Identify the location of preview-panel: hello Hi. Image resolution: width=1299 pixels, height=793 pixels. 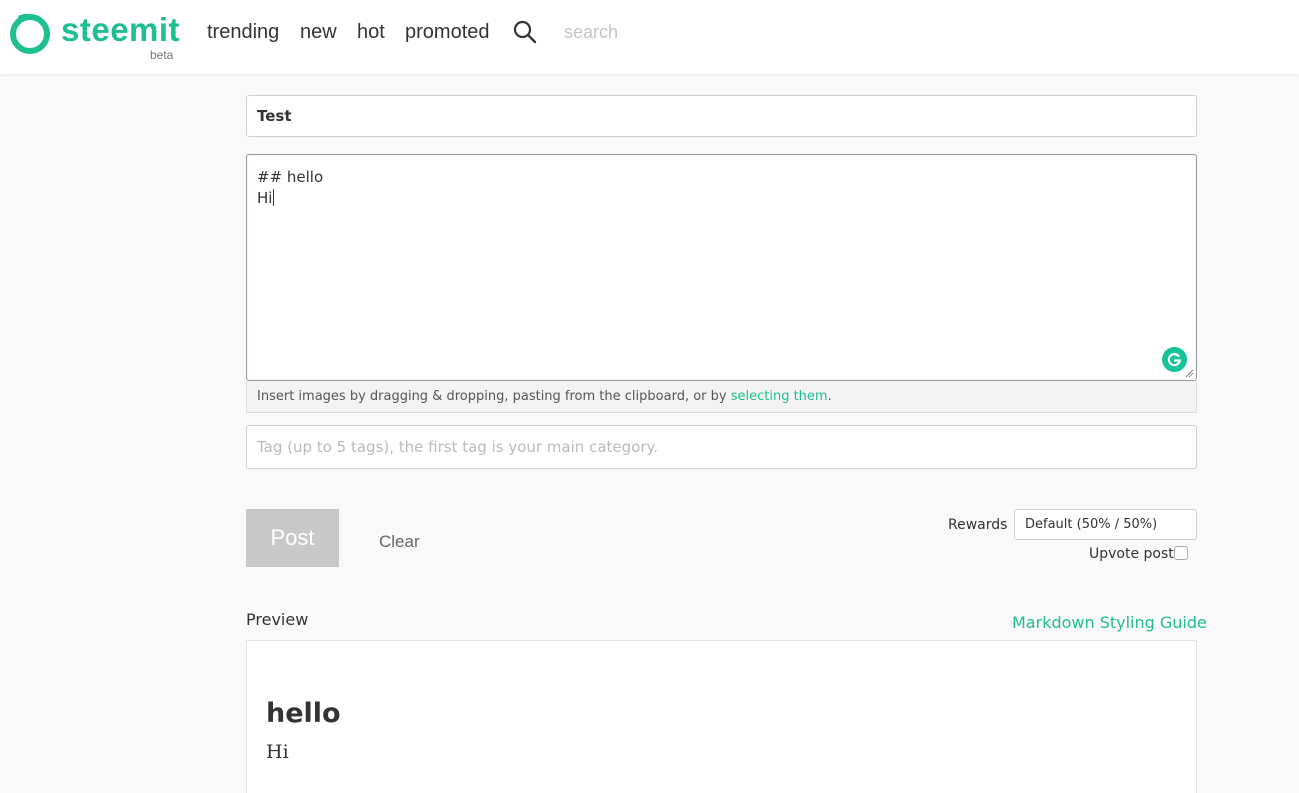
(721, 716).